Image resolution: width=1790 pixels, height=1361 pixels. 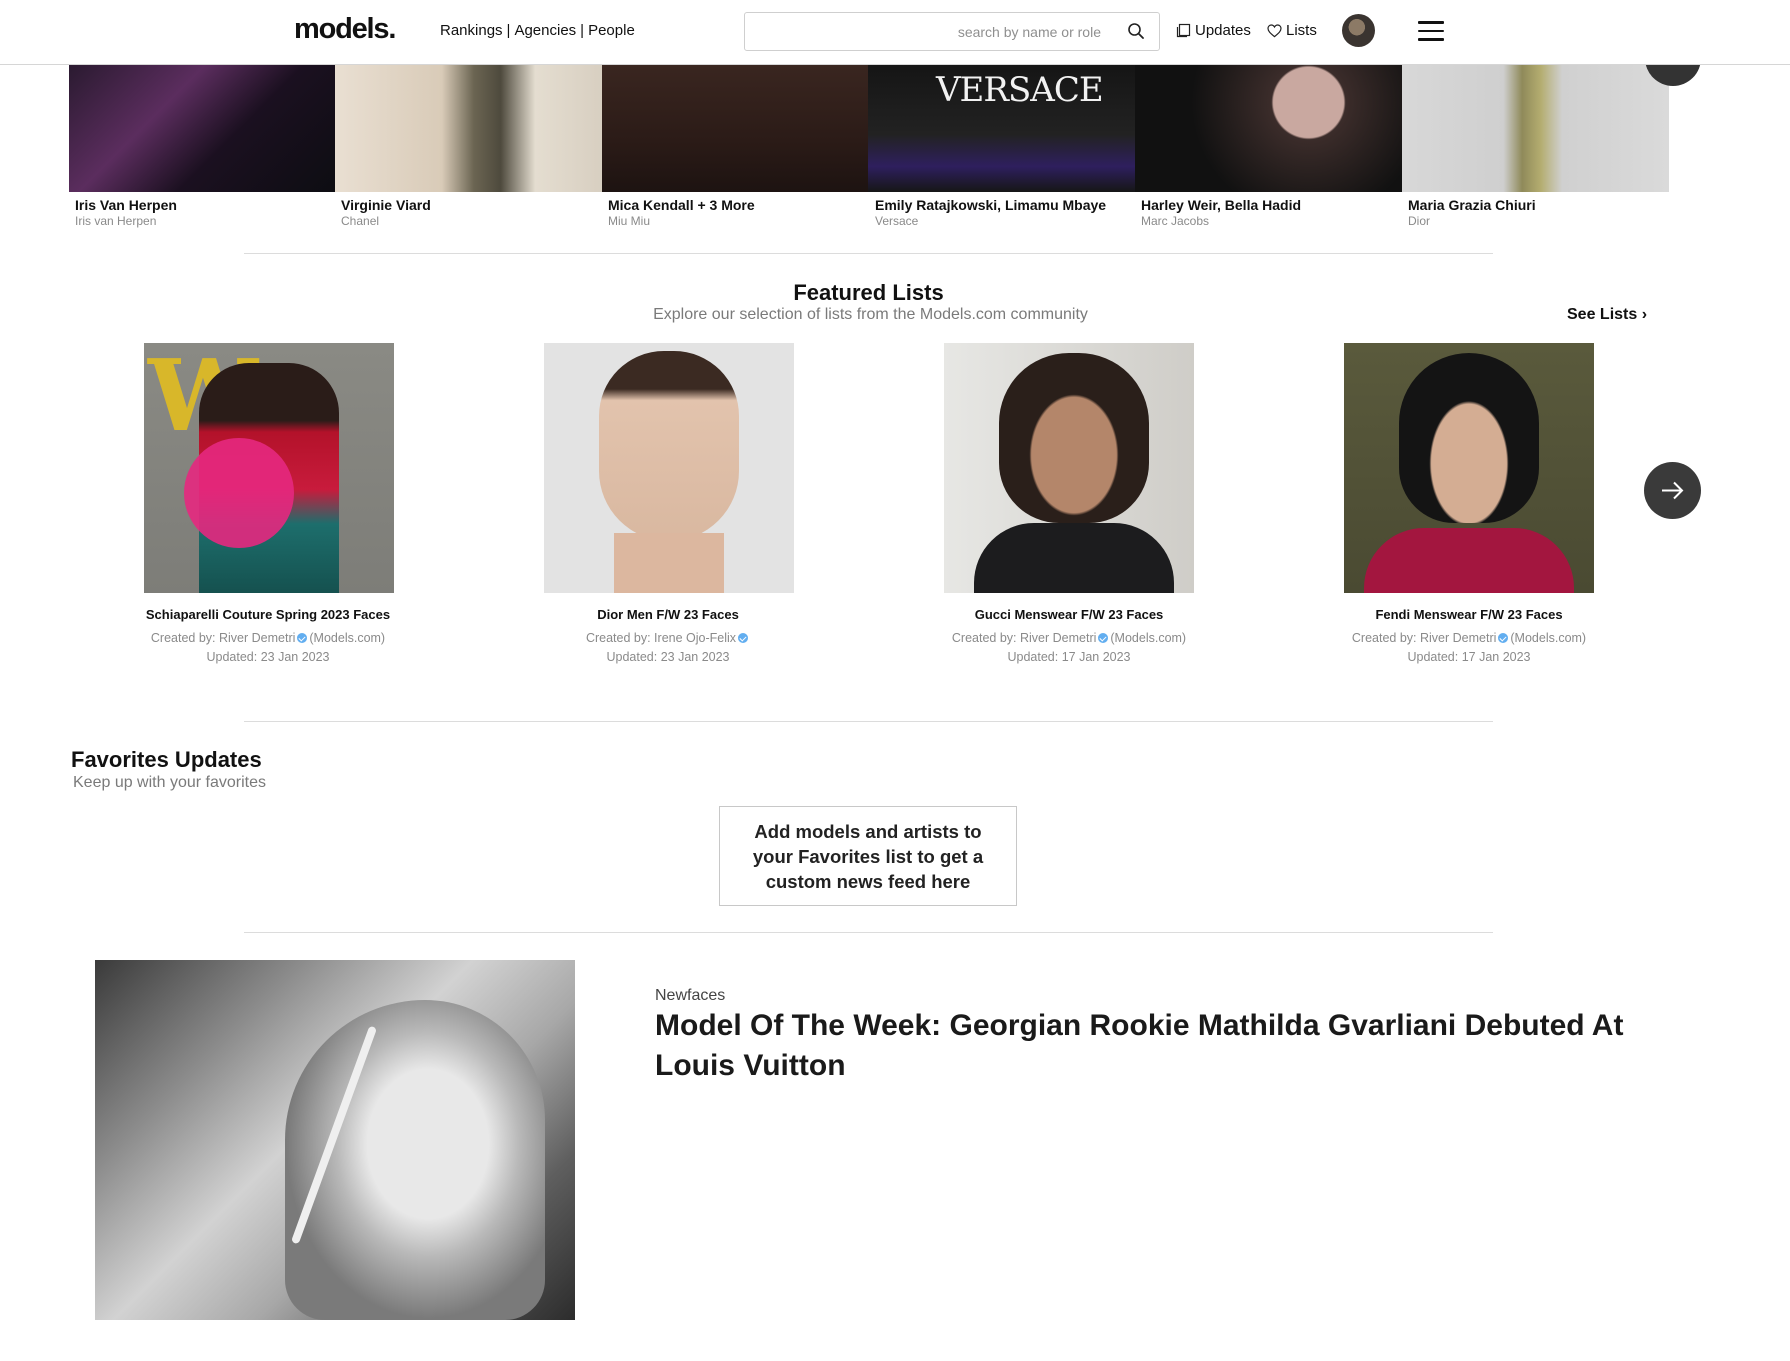 I want to click on list-title: Dior Men F/W 23 Faces, so click(x=668, y=614).